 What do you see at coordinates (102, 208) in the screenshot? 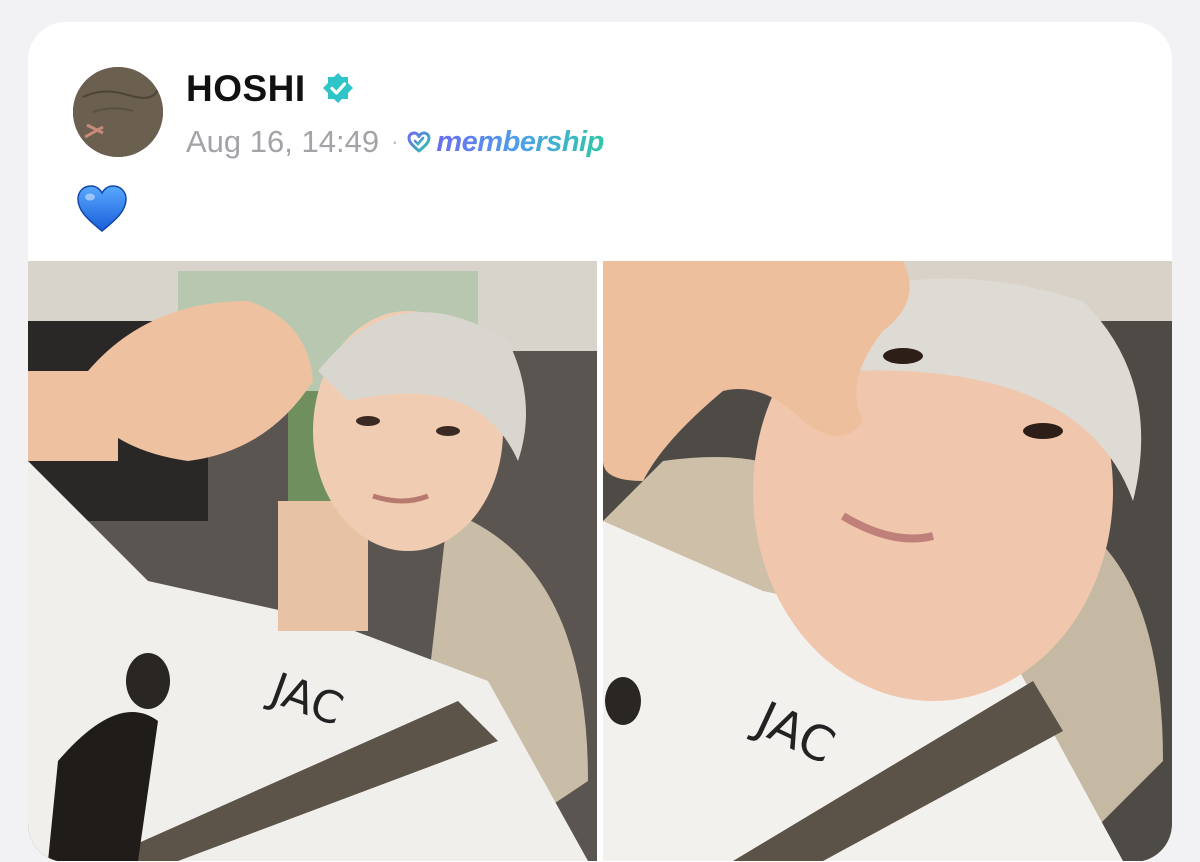
I see `blue-heart-icon` at bounding box center [102, 208].